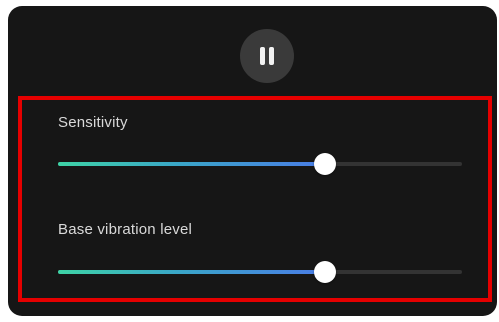 Image resolution: width=499 pixels, height=322 pixels. I want to click on pause-button, so click(267, 56).